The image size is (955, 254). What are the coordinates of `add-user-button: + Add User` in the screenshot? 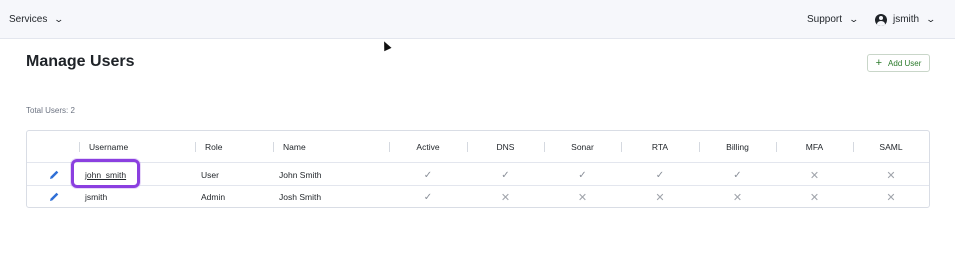 It's located at (898, 63).